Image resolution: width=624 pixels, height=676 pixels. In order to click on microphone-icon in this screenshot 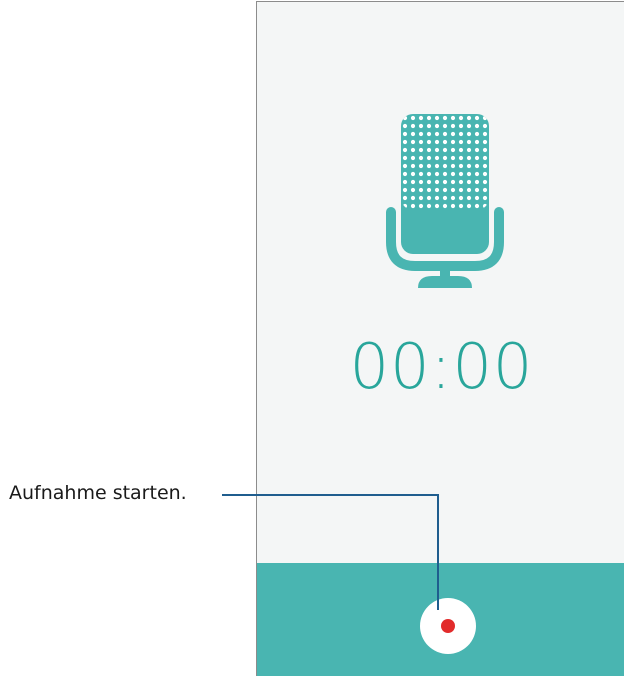, I will do `click(445, 201)`.